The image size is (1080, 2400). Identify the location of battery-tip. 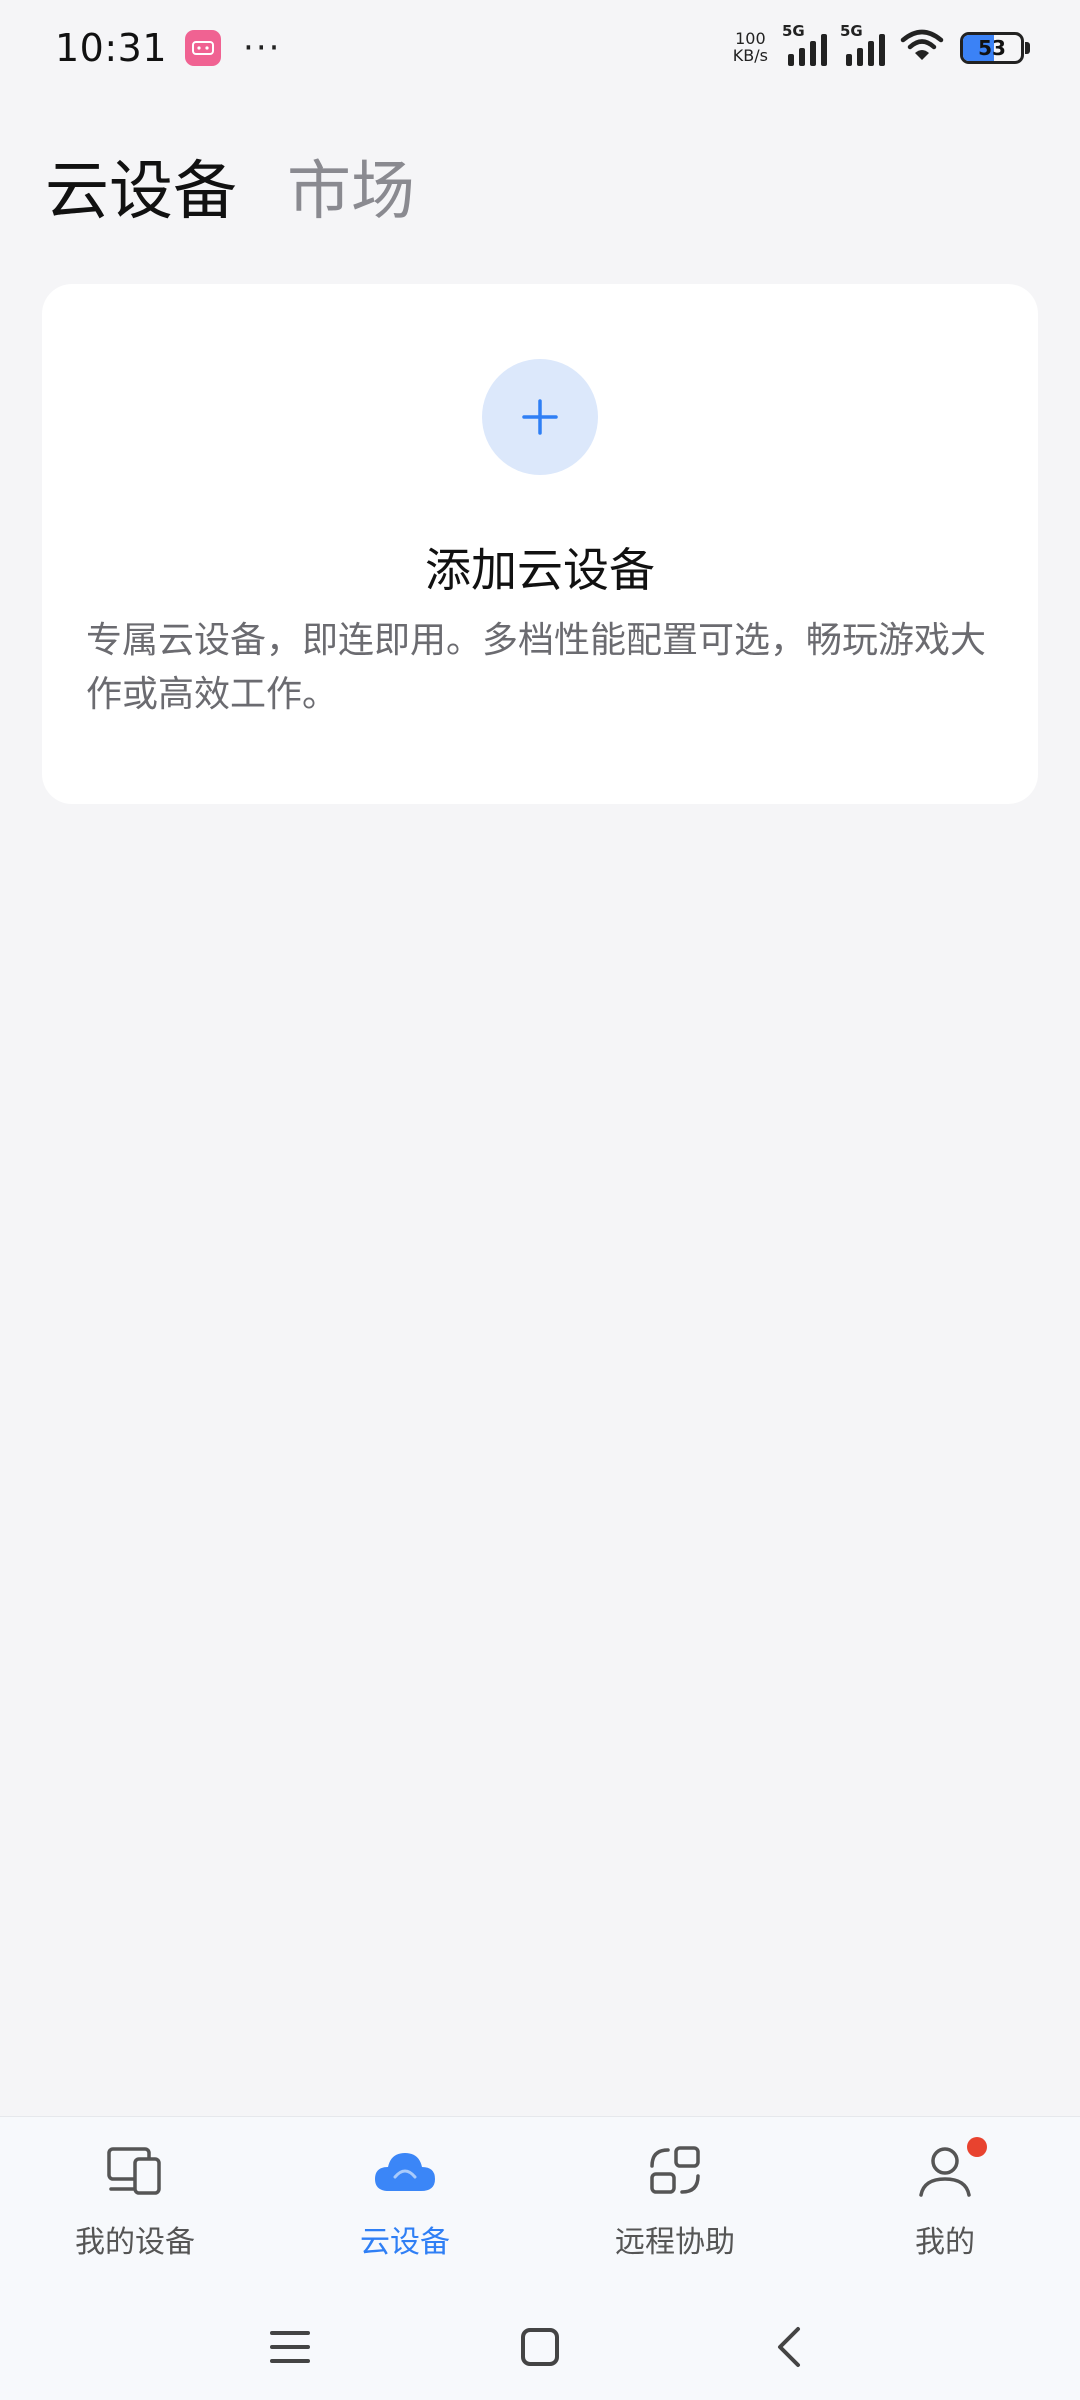
(1027, 48).